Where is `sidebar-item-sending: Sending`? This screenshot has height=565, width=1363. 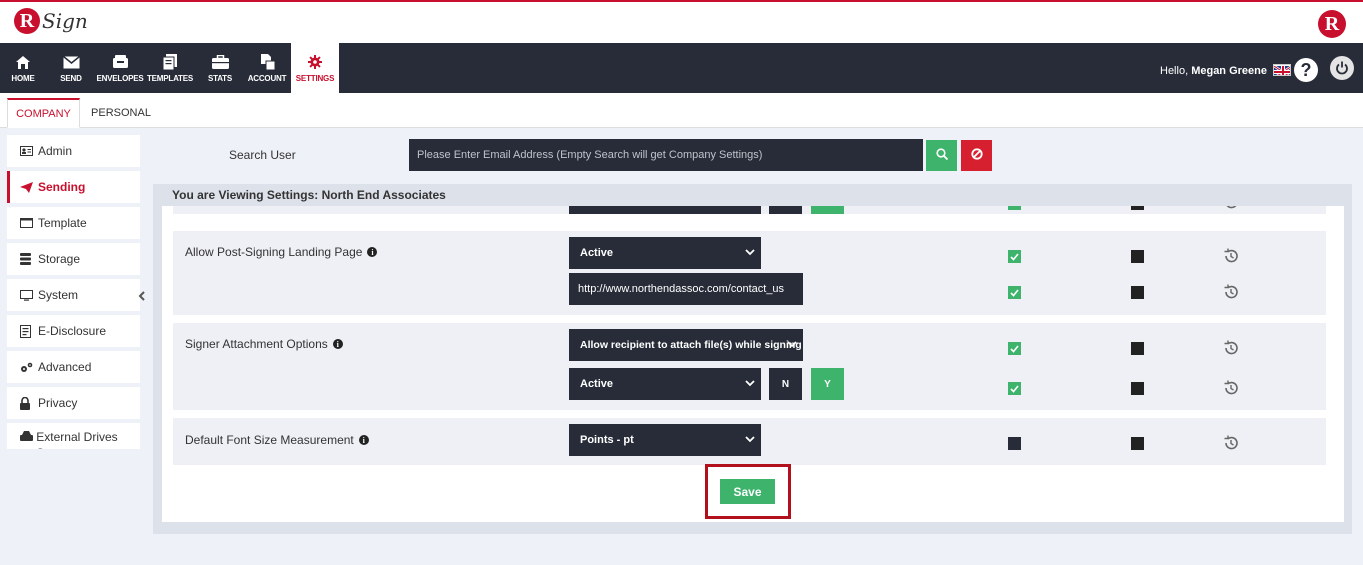
sidebar-item-sending: Sending is located at coordinates (73, 187).